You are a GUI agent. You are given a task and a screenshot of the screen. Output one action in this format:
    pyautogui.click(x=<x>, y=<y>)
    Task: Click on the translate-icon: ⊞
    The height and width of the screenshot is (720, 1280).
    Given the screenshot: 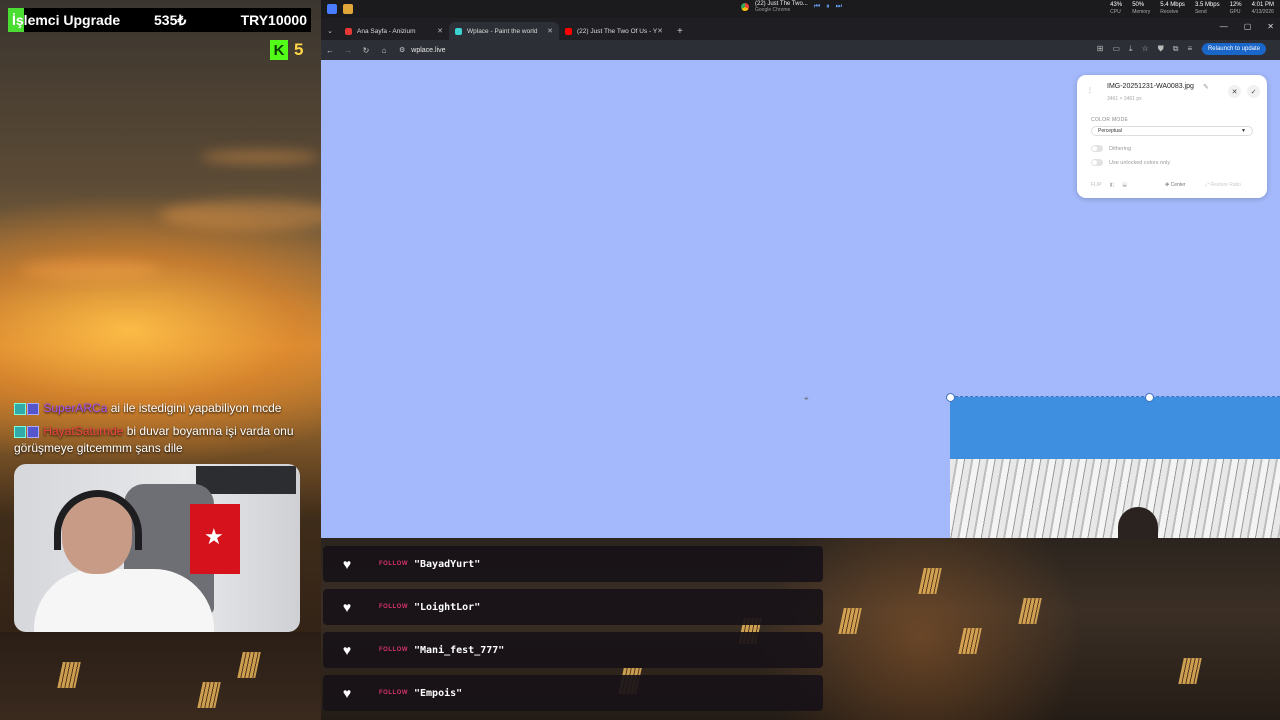 What is the action you would take?
    pyautogui.click(x=1100, y=49)
    